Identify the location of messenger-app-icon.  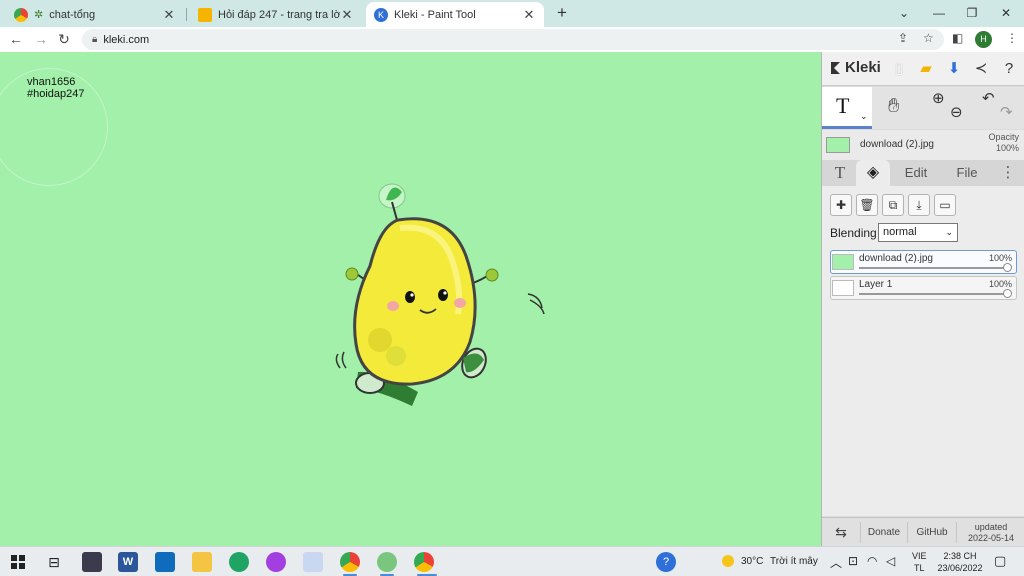
(276, 562).